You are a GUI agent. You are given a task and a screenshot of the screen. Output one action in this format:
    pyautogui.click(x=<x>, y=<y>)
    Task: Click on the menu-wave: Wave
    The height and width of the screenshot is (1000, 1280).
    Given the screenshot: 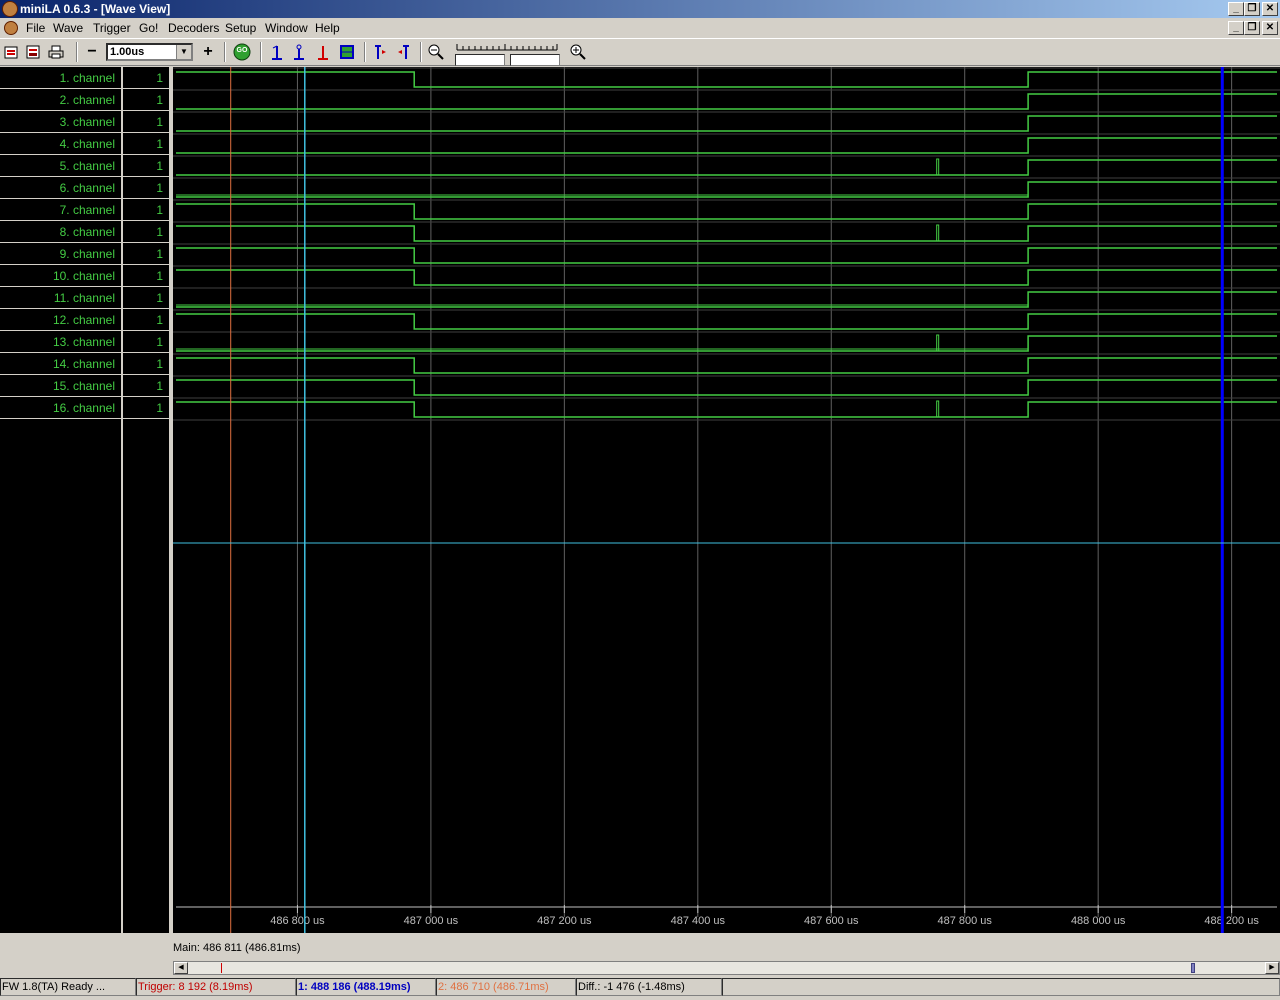 What is the action you would take?
    pyautogui.click(x=68, y=28)
    